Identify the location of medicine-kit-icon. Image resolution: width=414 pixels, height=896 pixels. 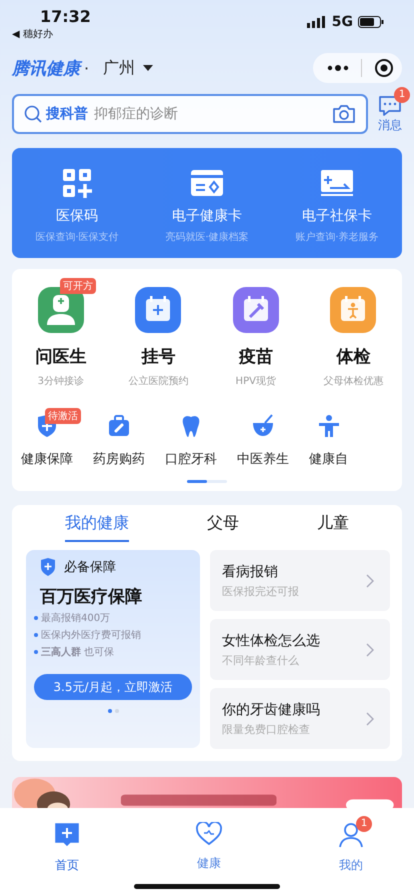
(119, 426).